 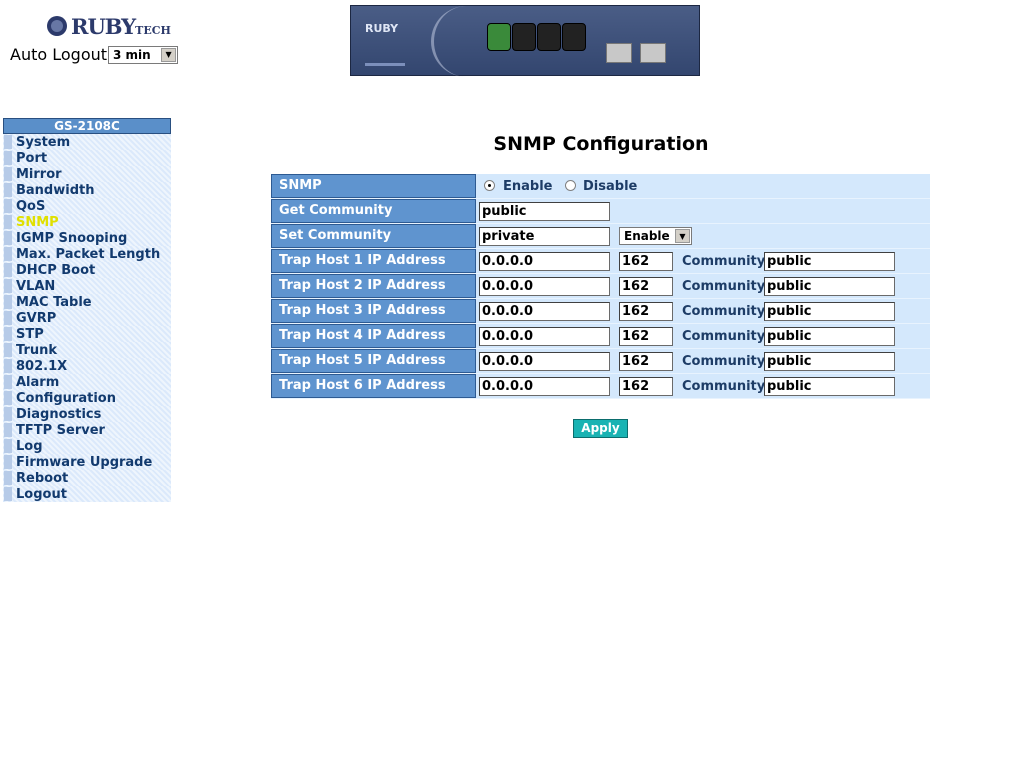 I want to click on sidebar-item-dhcp-boot: DHCP Boot, so click(x=87, y=270).